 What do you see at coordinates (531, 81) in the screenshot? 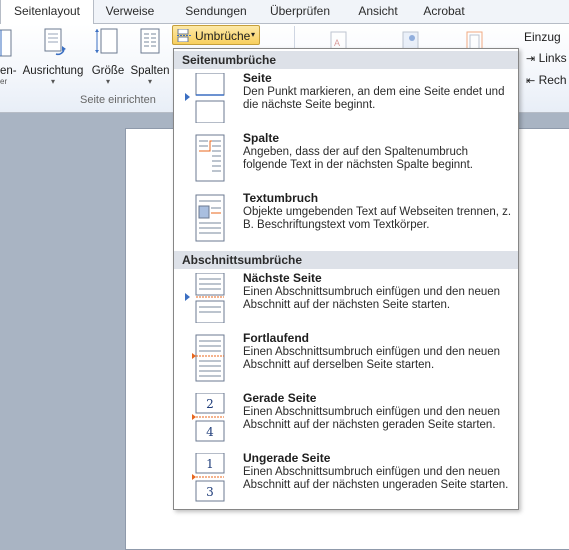
I see `indent-right-icon: ⇤` at bounding box center [531, 81].